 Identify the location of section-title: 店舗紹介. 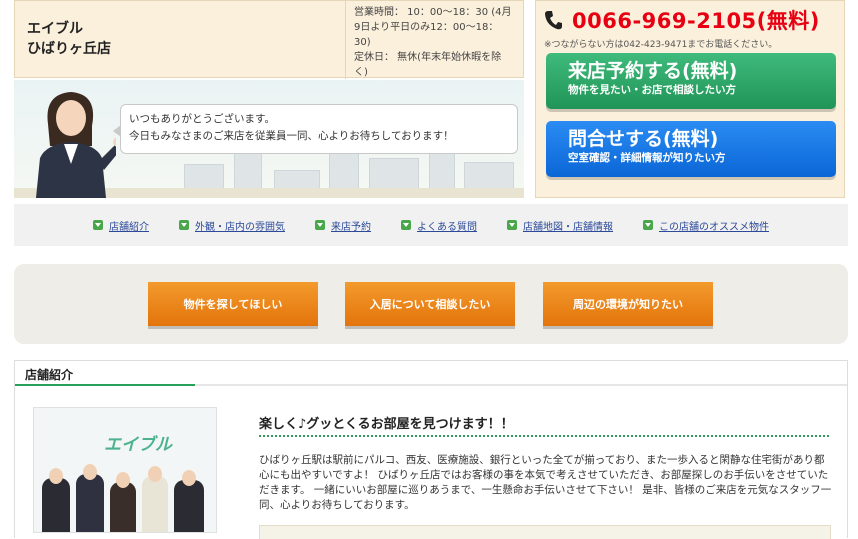
(49, 375).